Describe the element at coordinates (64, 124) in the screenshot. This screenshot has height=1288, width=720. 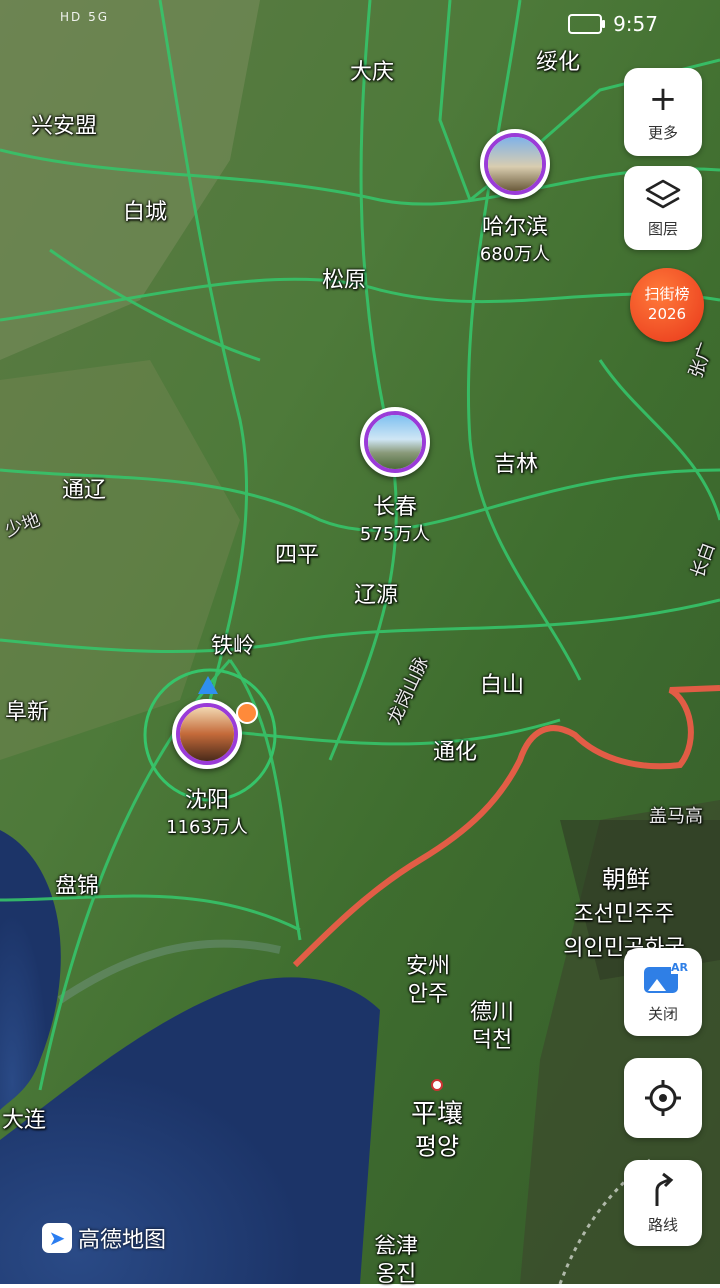
I see `city-label-xinganmeng: 兴安盟` at that location.